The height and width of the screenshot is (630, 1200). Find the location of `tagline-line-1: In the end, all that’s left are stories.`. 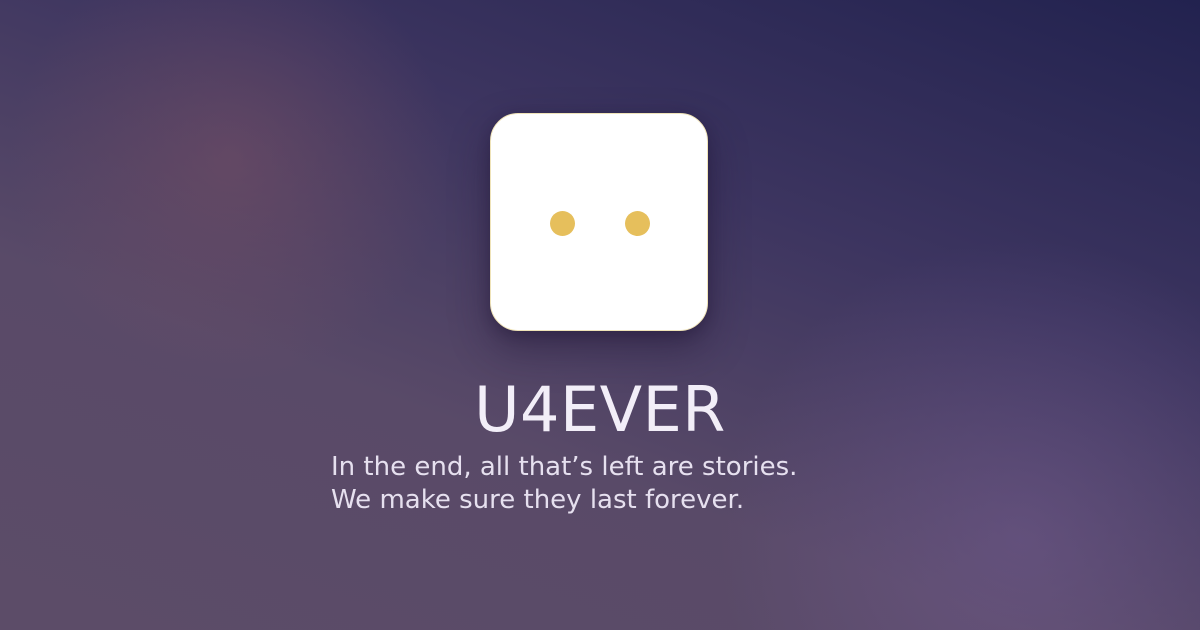

tagline-line-1: In the end, all that’s left are stories. is located at coordinates (564, 467).